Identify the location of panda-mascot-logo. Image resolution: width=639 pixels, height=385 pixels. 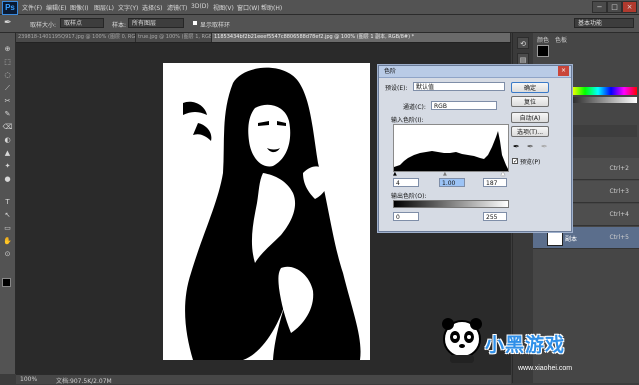
(462, 340).